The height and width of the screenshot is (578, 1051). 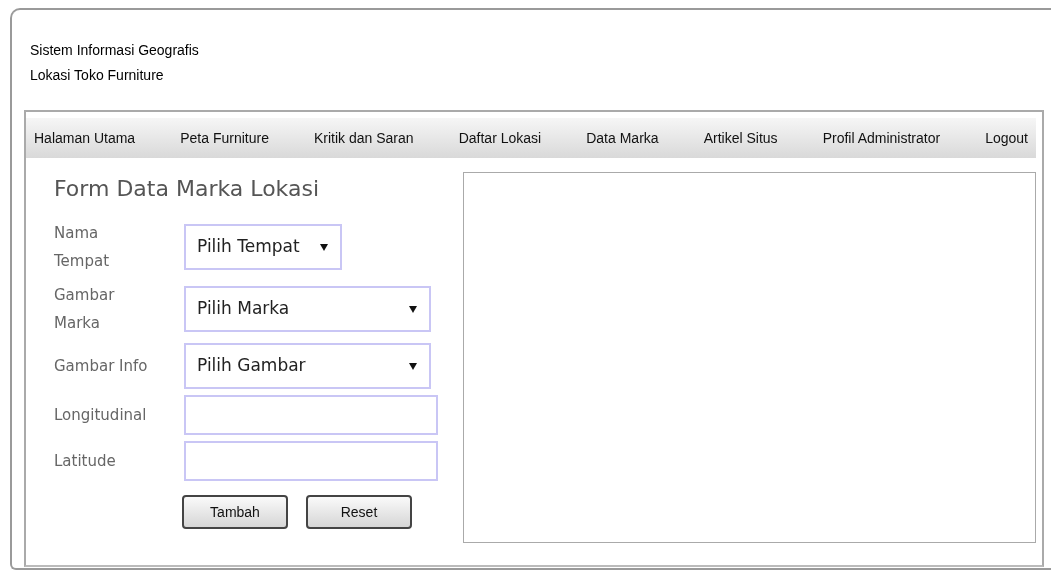 I want to click on form-button: Reset, so click(x=359, y=512).